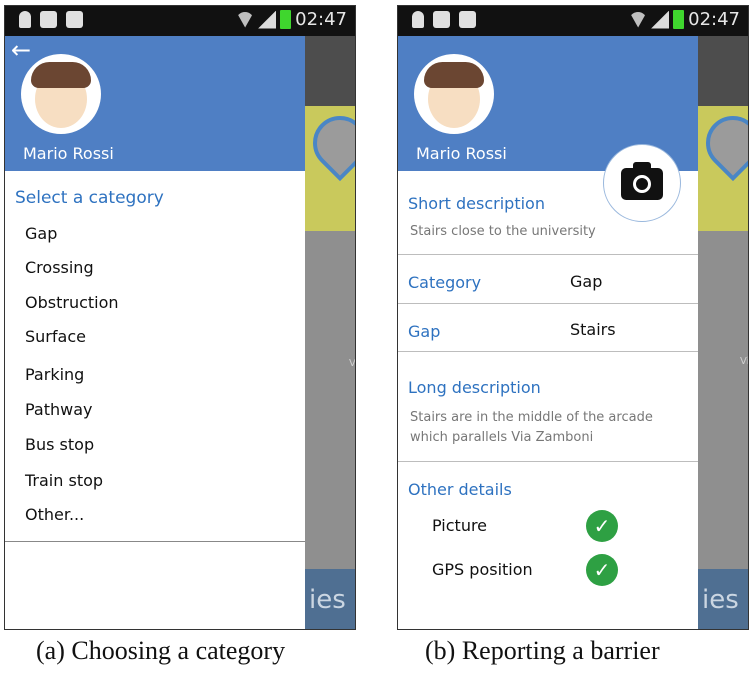  Describe the element at coordinates (586, 281) in the screenshot. I see `category-value: Gap` at that location.